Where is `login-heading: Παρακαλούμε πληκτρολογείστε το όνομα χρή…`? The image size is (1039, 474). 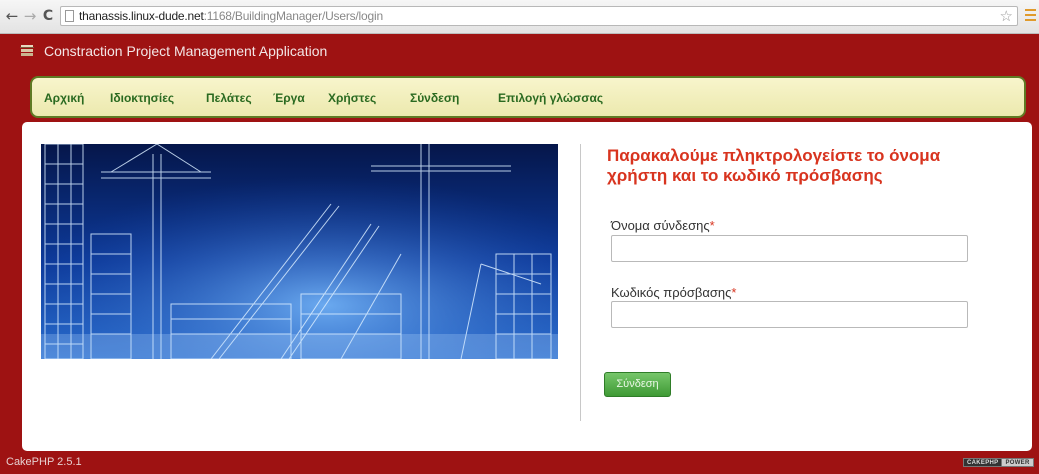
login-heading: Παρακαλούμε πληκτρολογείστε το όνομα χρή… is located at coordinates (774, 165).